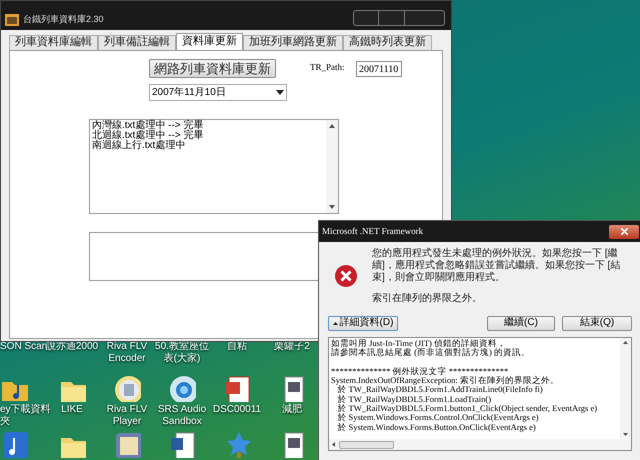 This screenshot has height=460, width=640. What do you see at coordinates (497, 266) in the screenshot?
I see `error-message: 您的應用程式發生未處理的例外狀況。如果您按一下 [繼續]，應用程式會忽略錯誤並嘗試繼續。如果您按一下 [結束]，則會立即關閉應用程式。` at bounding box center [497, 266].